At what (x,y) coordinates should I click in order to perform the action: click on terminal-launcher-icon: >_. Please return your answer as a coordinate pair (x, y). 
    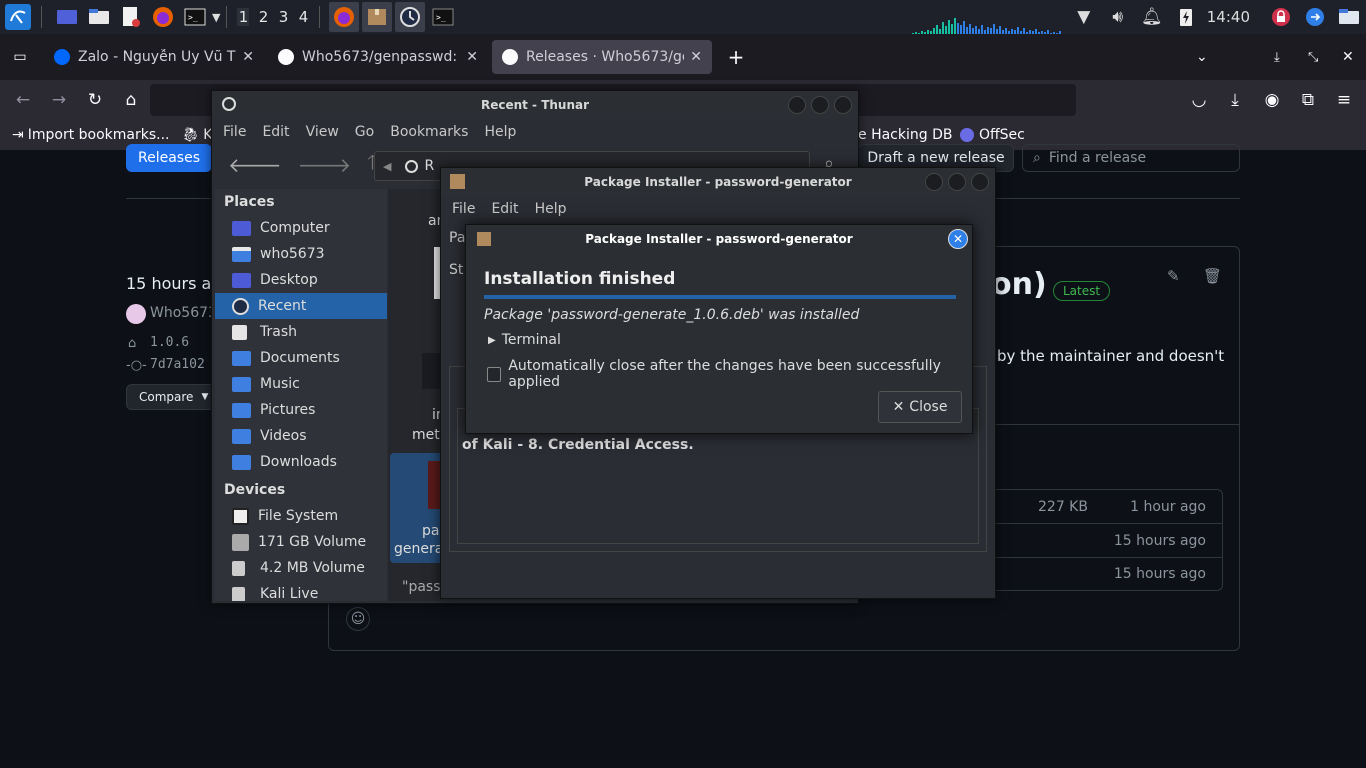
    Looking at the image, I should click on (195, 17).